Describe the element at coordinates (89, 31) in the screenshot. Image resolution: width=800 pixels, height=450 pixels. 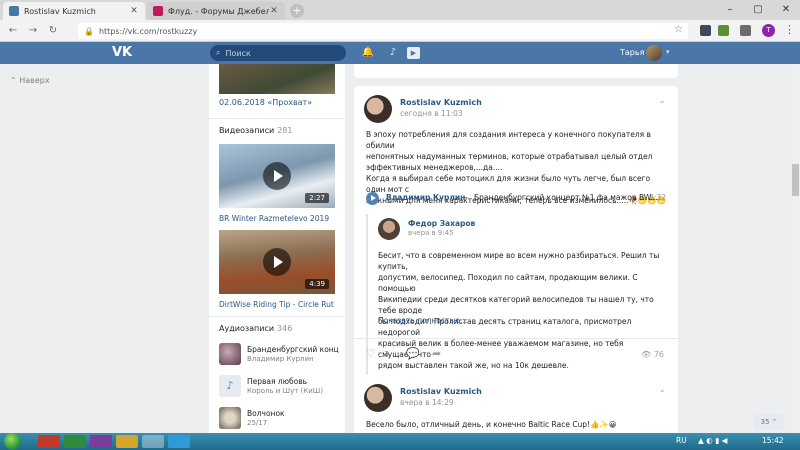
I see `lock-icon: 🔒` at that location.